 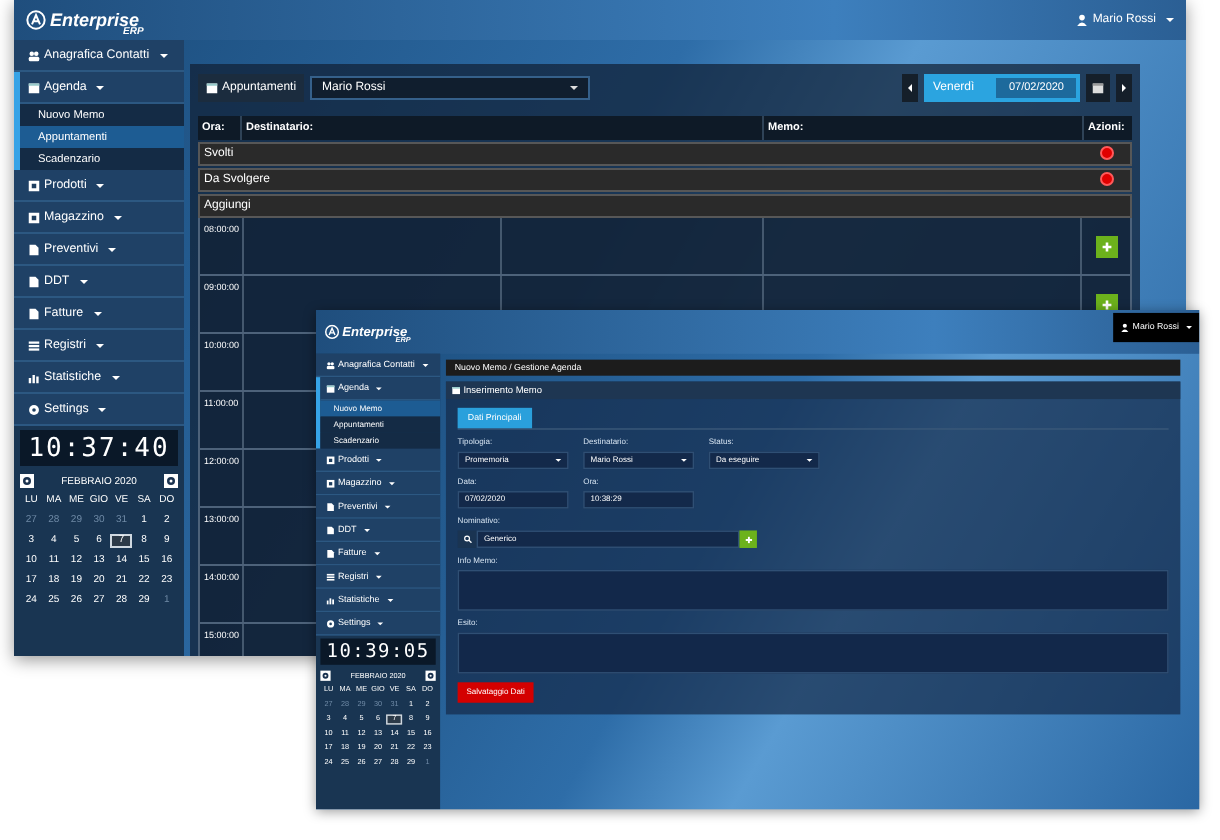 I want to click on logo-text: Enterprise, so click(x=95, y=21).